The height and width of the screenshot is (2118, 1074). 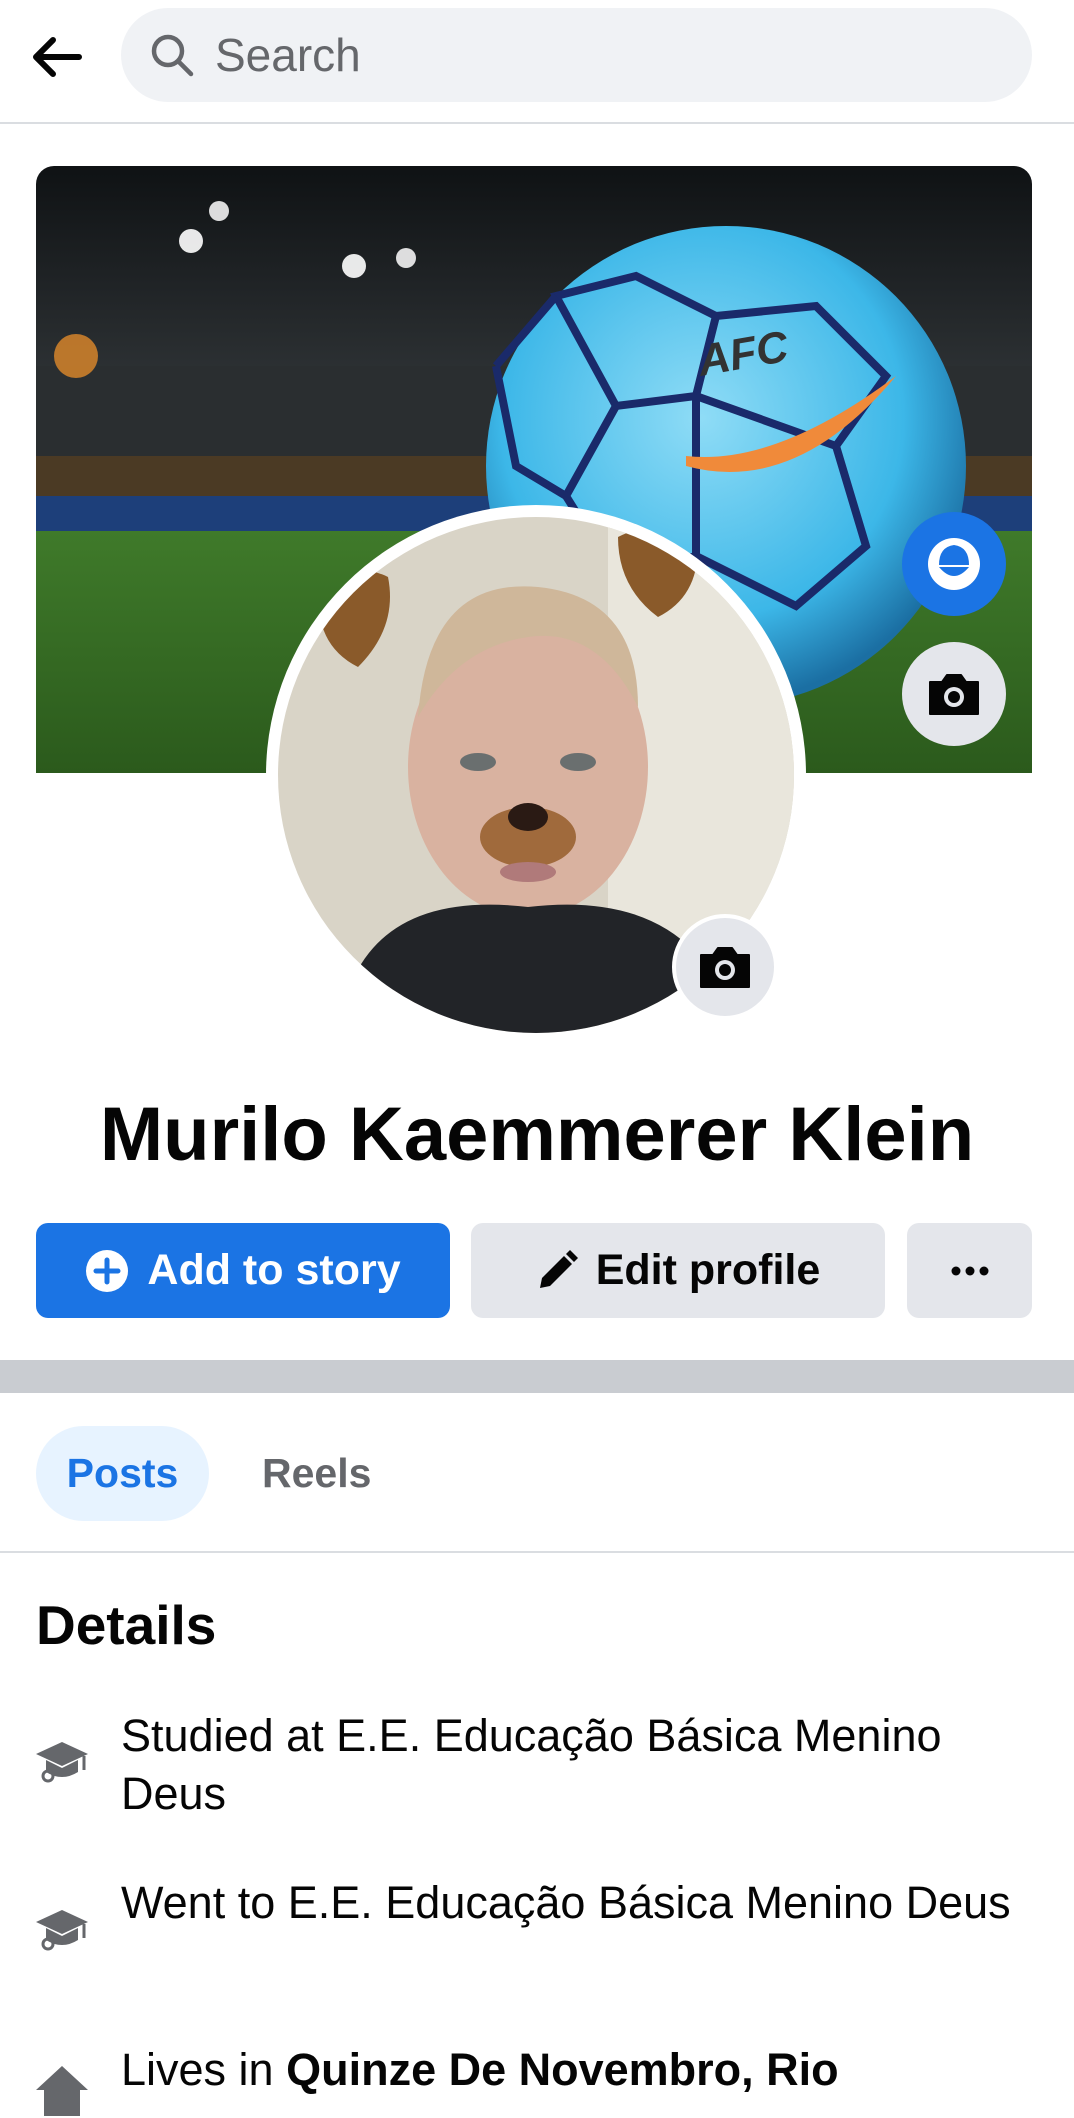 I want to click on edit-profile-label: Edit profile, so click(x=708, y=1270).